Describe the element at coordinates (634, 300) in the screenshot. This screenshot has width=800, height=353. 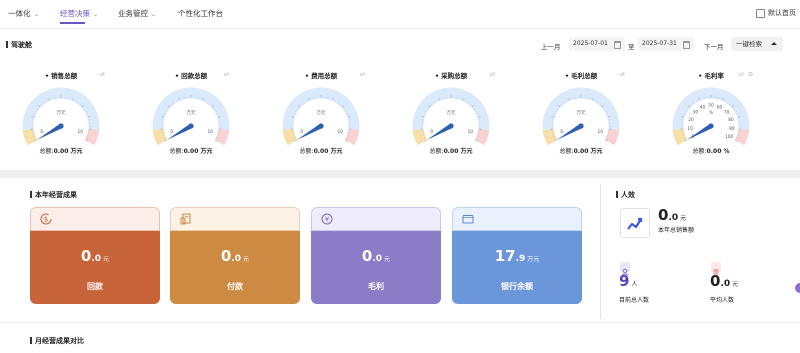
I see `headcount-label: 目前总人数` at that location.